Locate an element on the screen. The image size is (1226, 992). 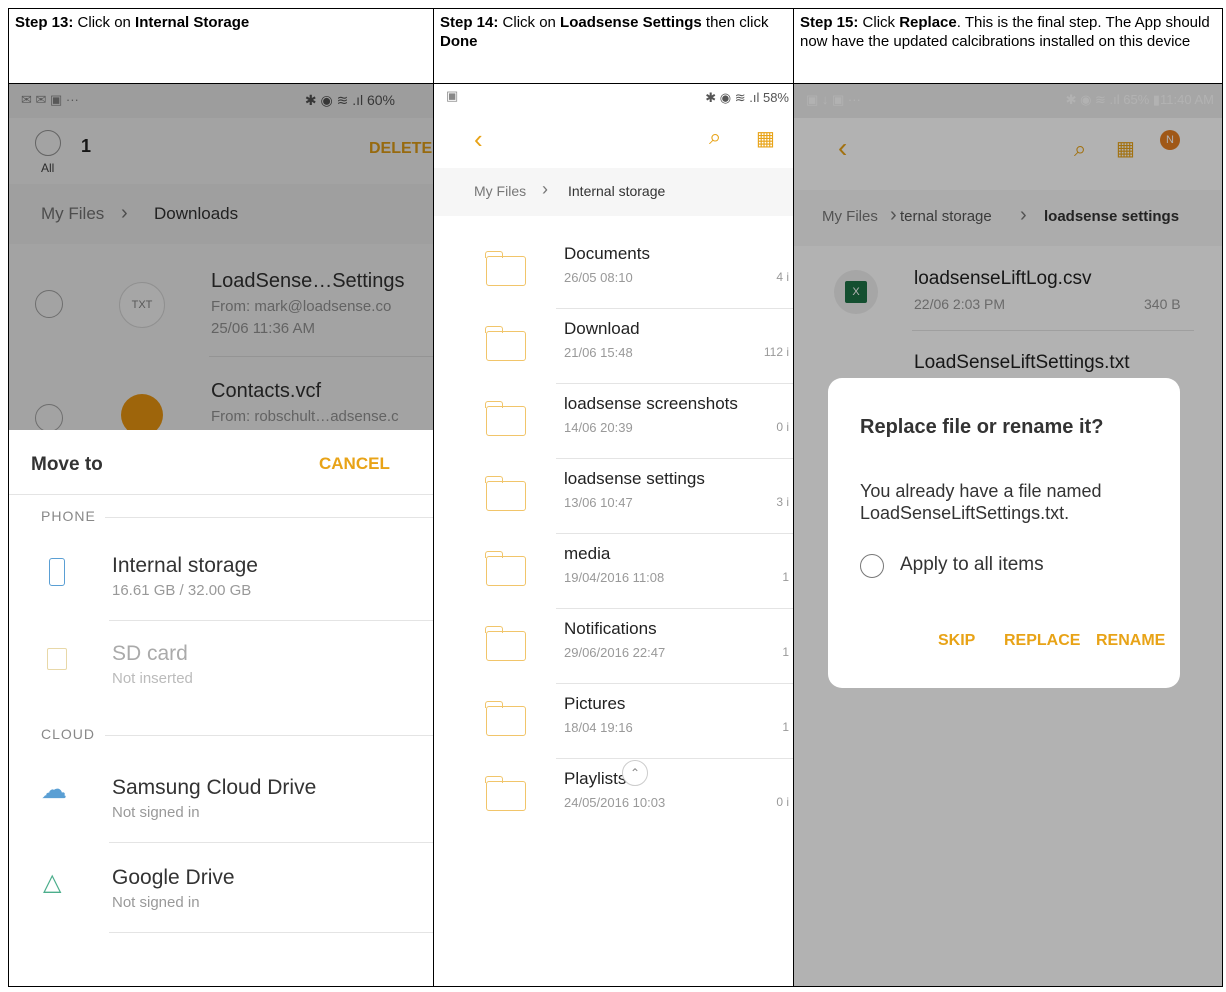
folder-row: Playlists 24/05/2016 10:03 0 i is located at coordinates (614, 798).